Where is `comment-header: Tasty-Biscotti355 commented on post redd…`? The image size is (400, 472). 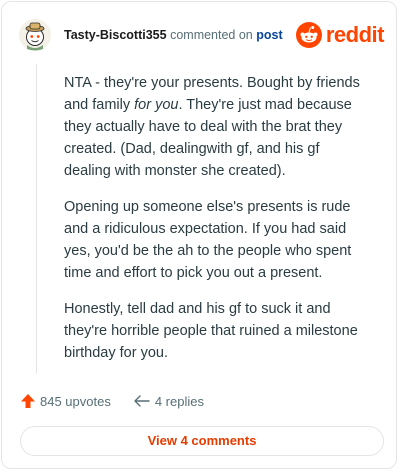
comment-header: Tasty-Biscotti355 commented on post redd… is located at coordinates (201, 35).